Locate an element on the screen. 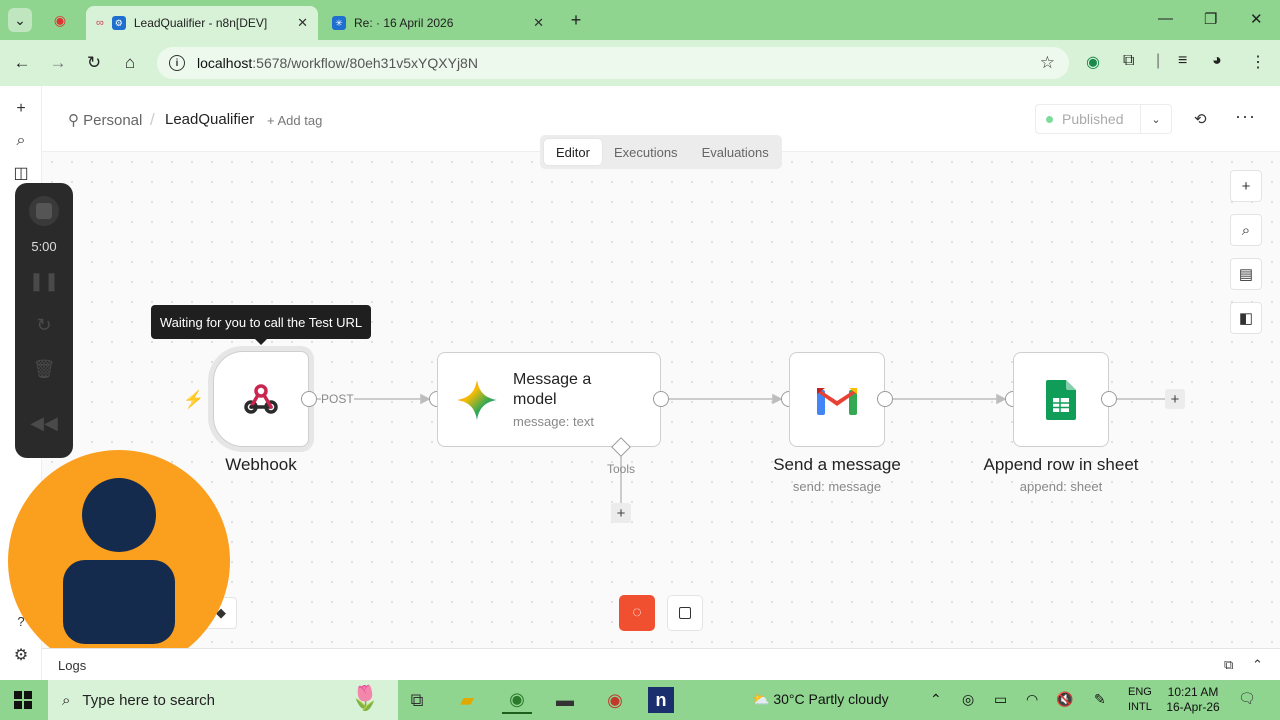  google-sheets-icon is located at coordinates (1061, 399).